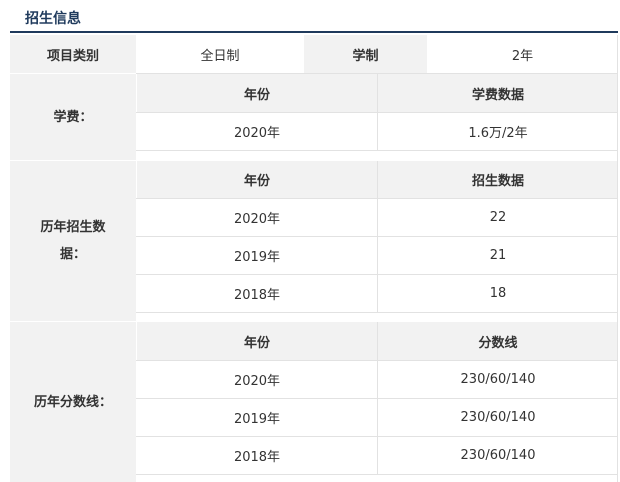  What do you see at coordinates (73, 241) in the screenshot?
I see `enrollment-label: 历年招生数据：` at bounding box center [73, 241].